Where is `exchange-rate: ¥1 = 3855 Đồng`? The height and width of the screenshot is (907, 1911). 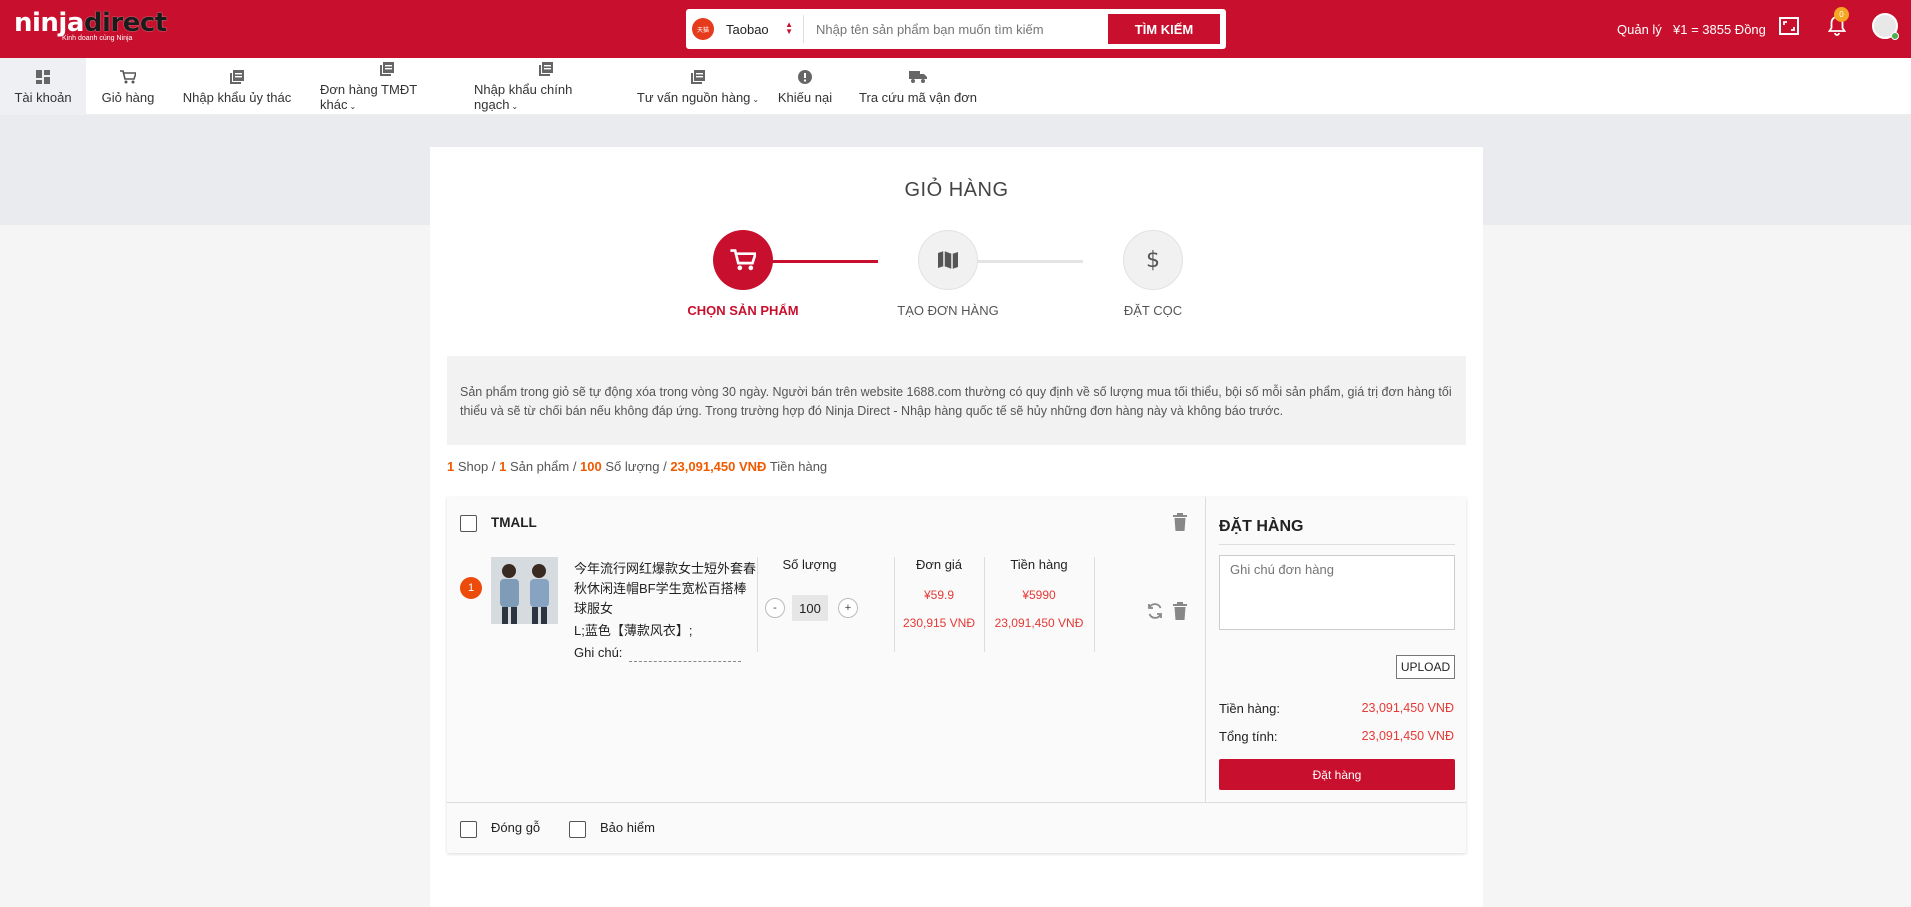 exchange-rate: ¥1 = 3855 Đồng is located at coordinates (1719, 29).